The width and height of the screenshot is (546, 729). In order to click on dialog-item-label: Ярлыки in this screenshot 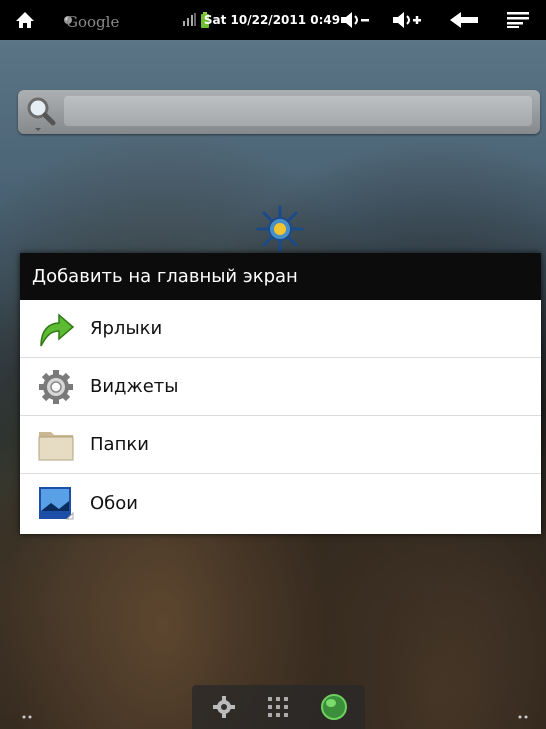, I will do `click(126, 328)`.